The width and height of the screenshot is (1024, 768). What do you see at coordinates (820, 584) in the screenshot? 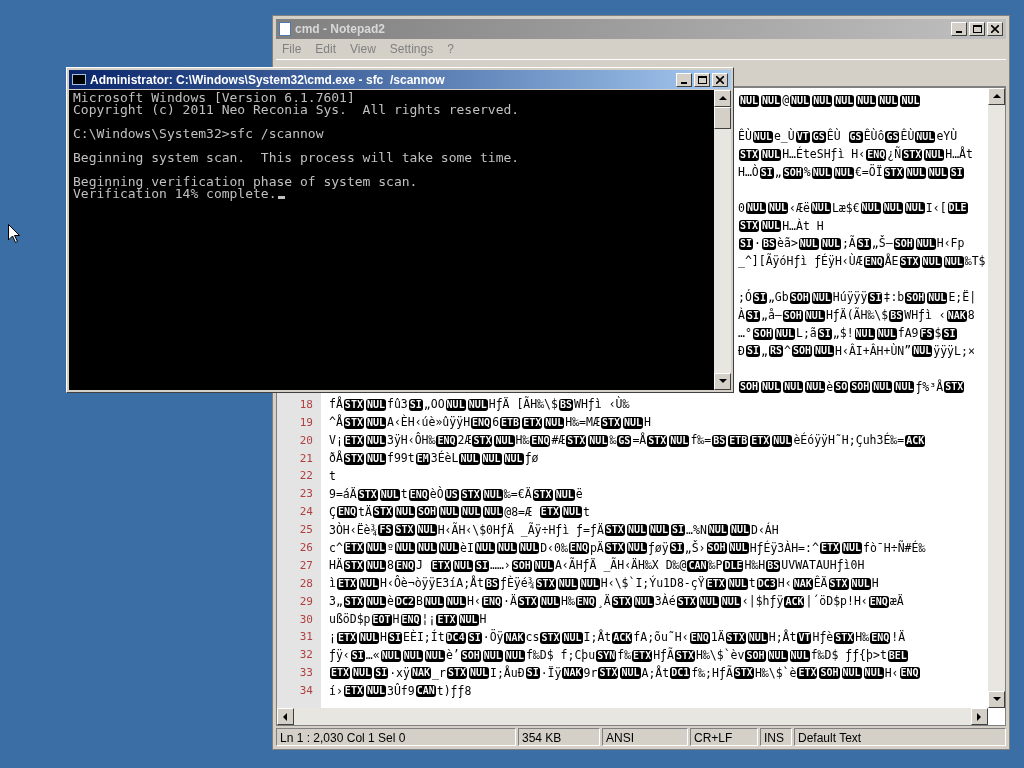
I see `text-run: ÊÄ` at bounding box center [820, 584].